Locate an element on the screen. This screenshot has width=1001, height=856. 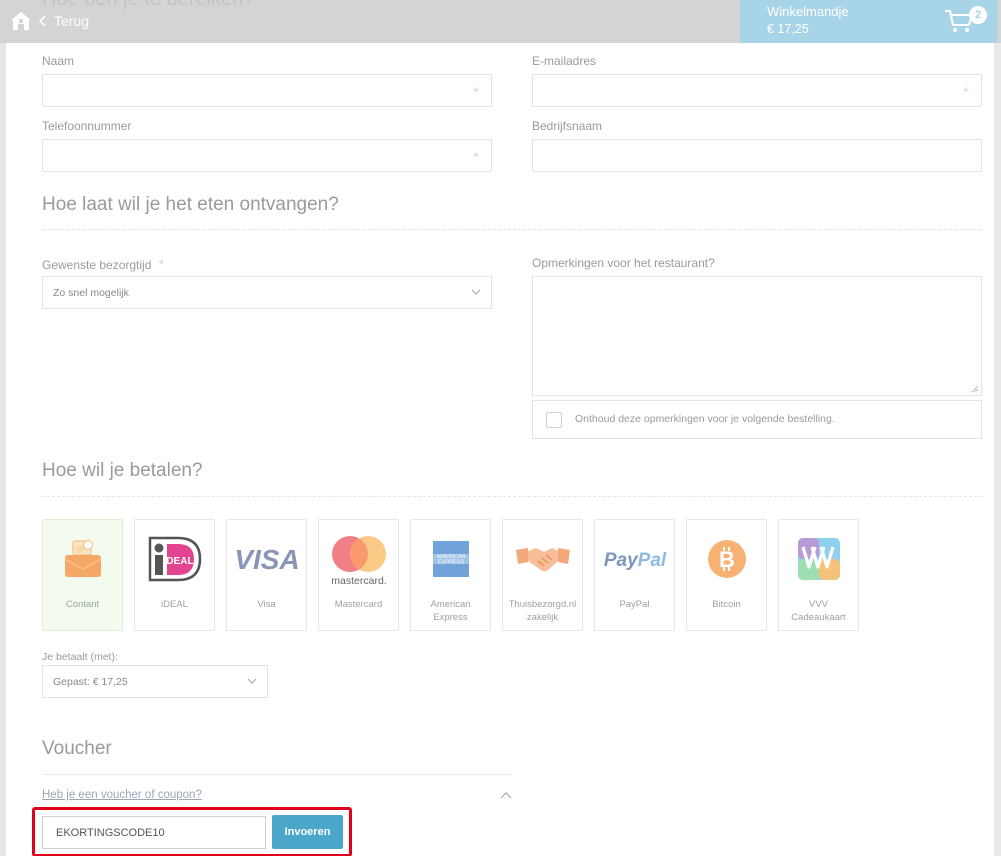
pay-with-value: Gepast: € 17,25 is located at coordinates (90, 682).